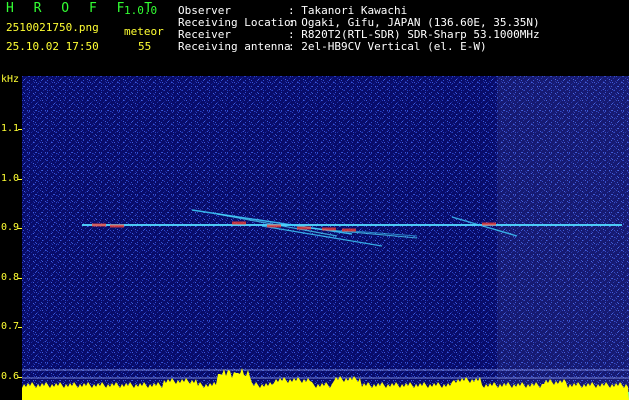 This screenshot has width=629, height=400. I want to click on app-version: 1.0.0, so click(141, 10).